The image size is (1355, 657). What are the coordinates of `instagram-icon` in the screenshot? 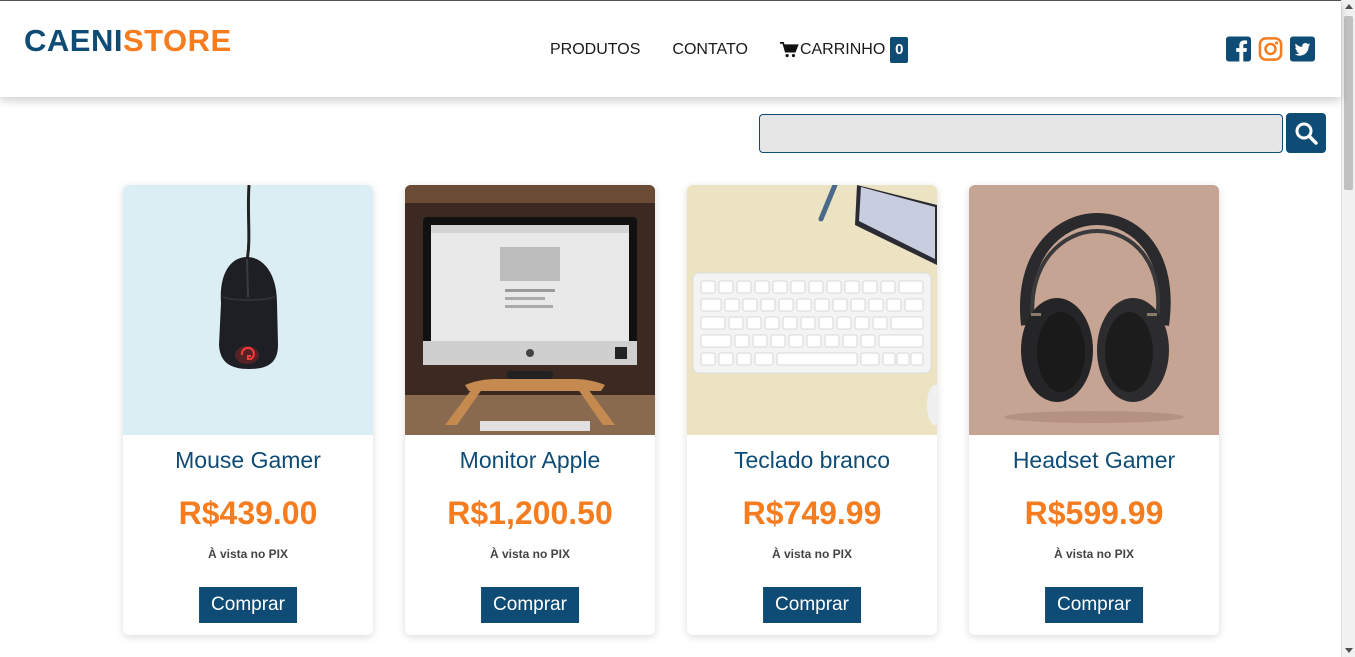 It's located at (1270, 49).